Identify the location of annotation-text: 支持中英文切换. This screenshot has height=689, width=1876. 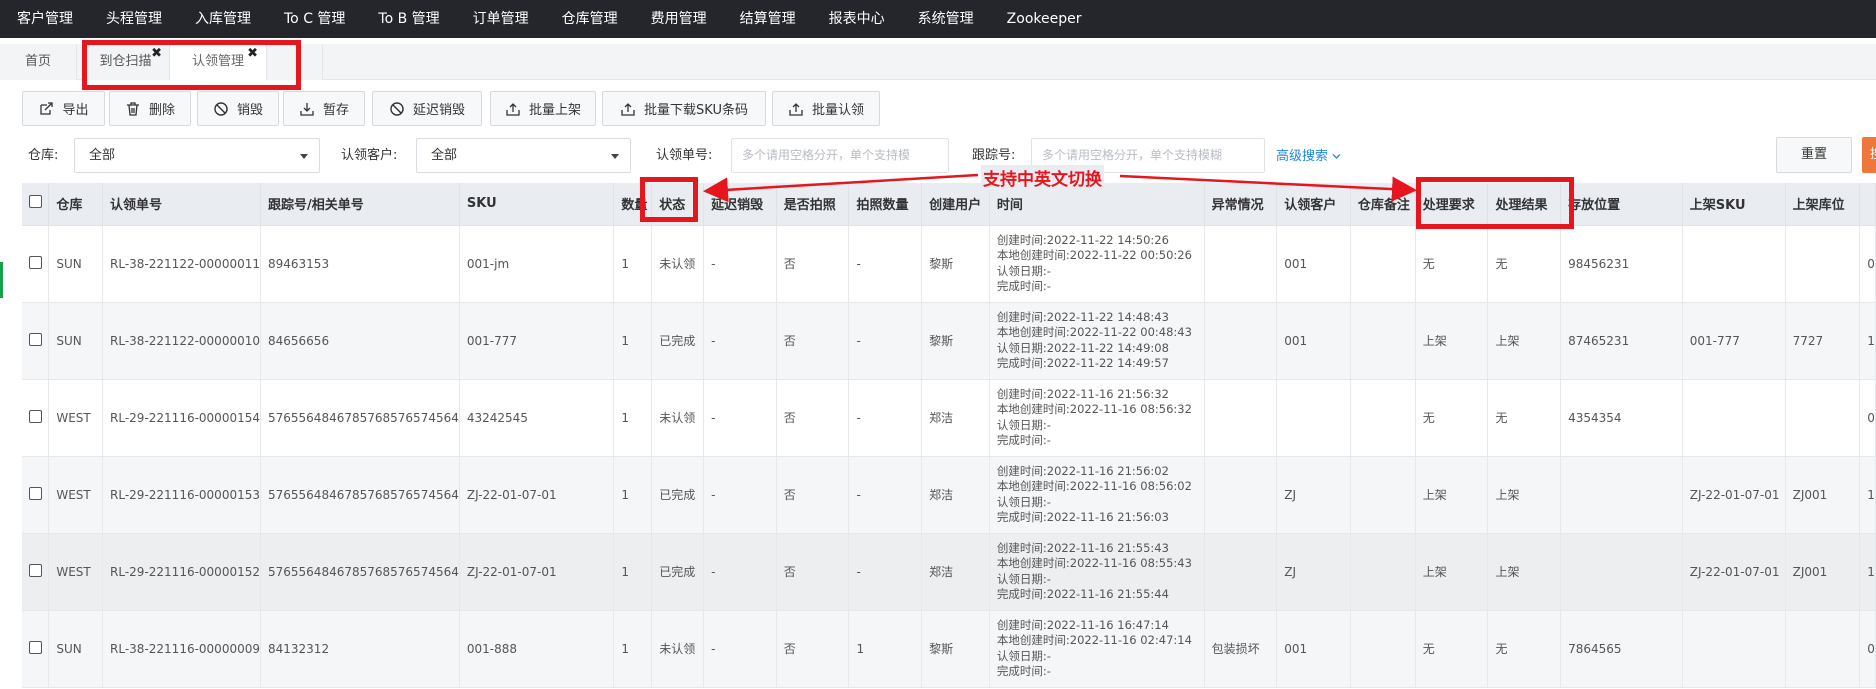
(1042, 177).